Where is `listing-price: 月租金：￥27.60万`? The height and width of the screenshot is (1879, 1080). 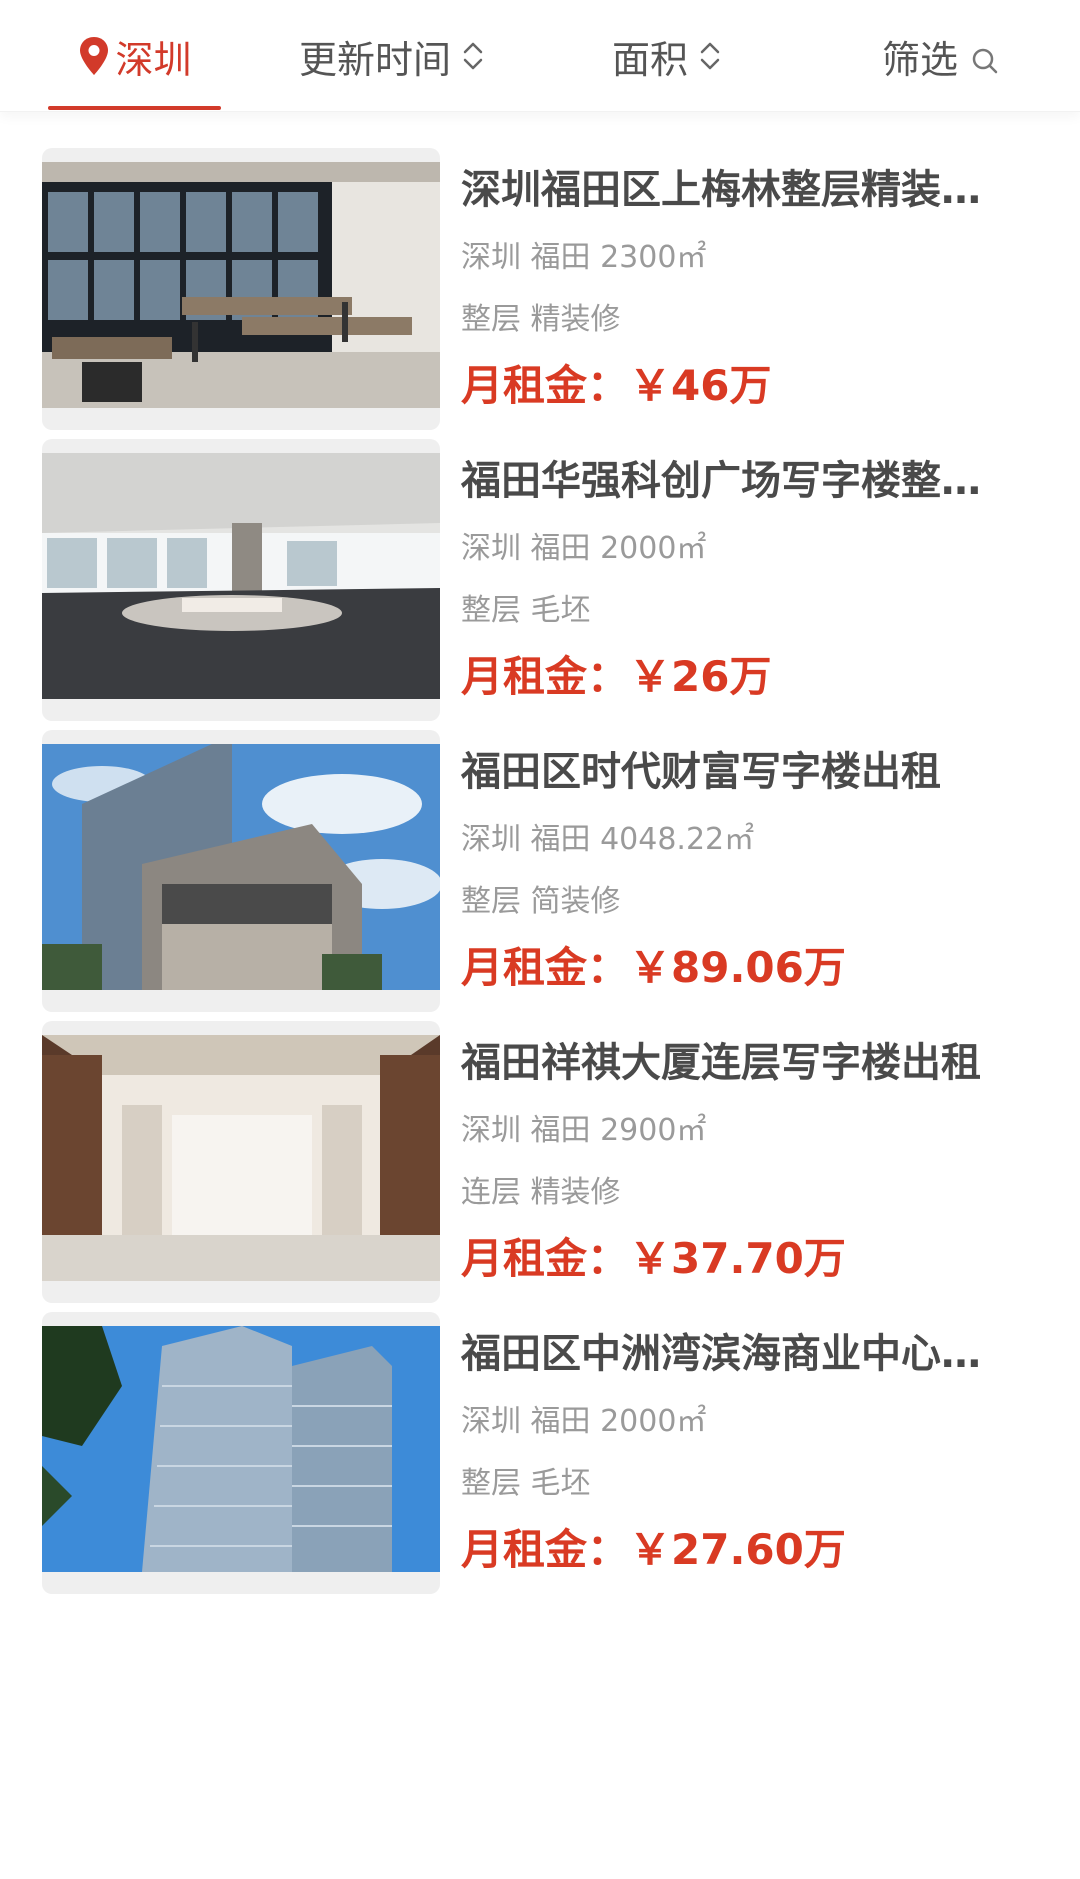
listing-price: 月租金：￥27.60万 is located at coordinates (653, 1550).